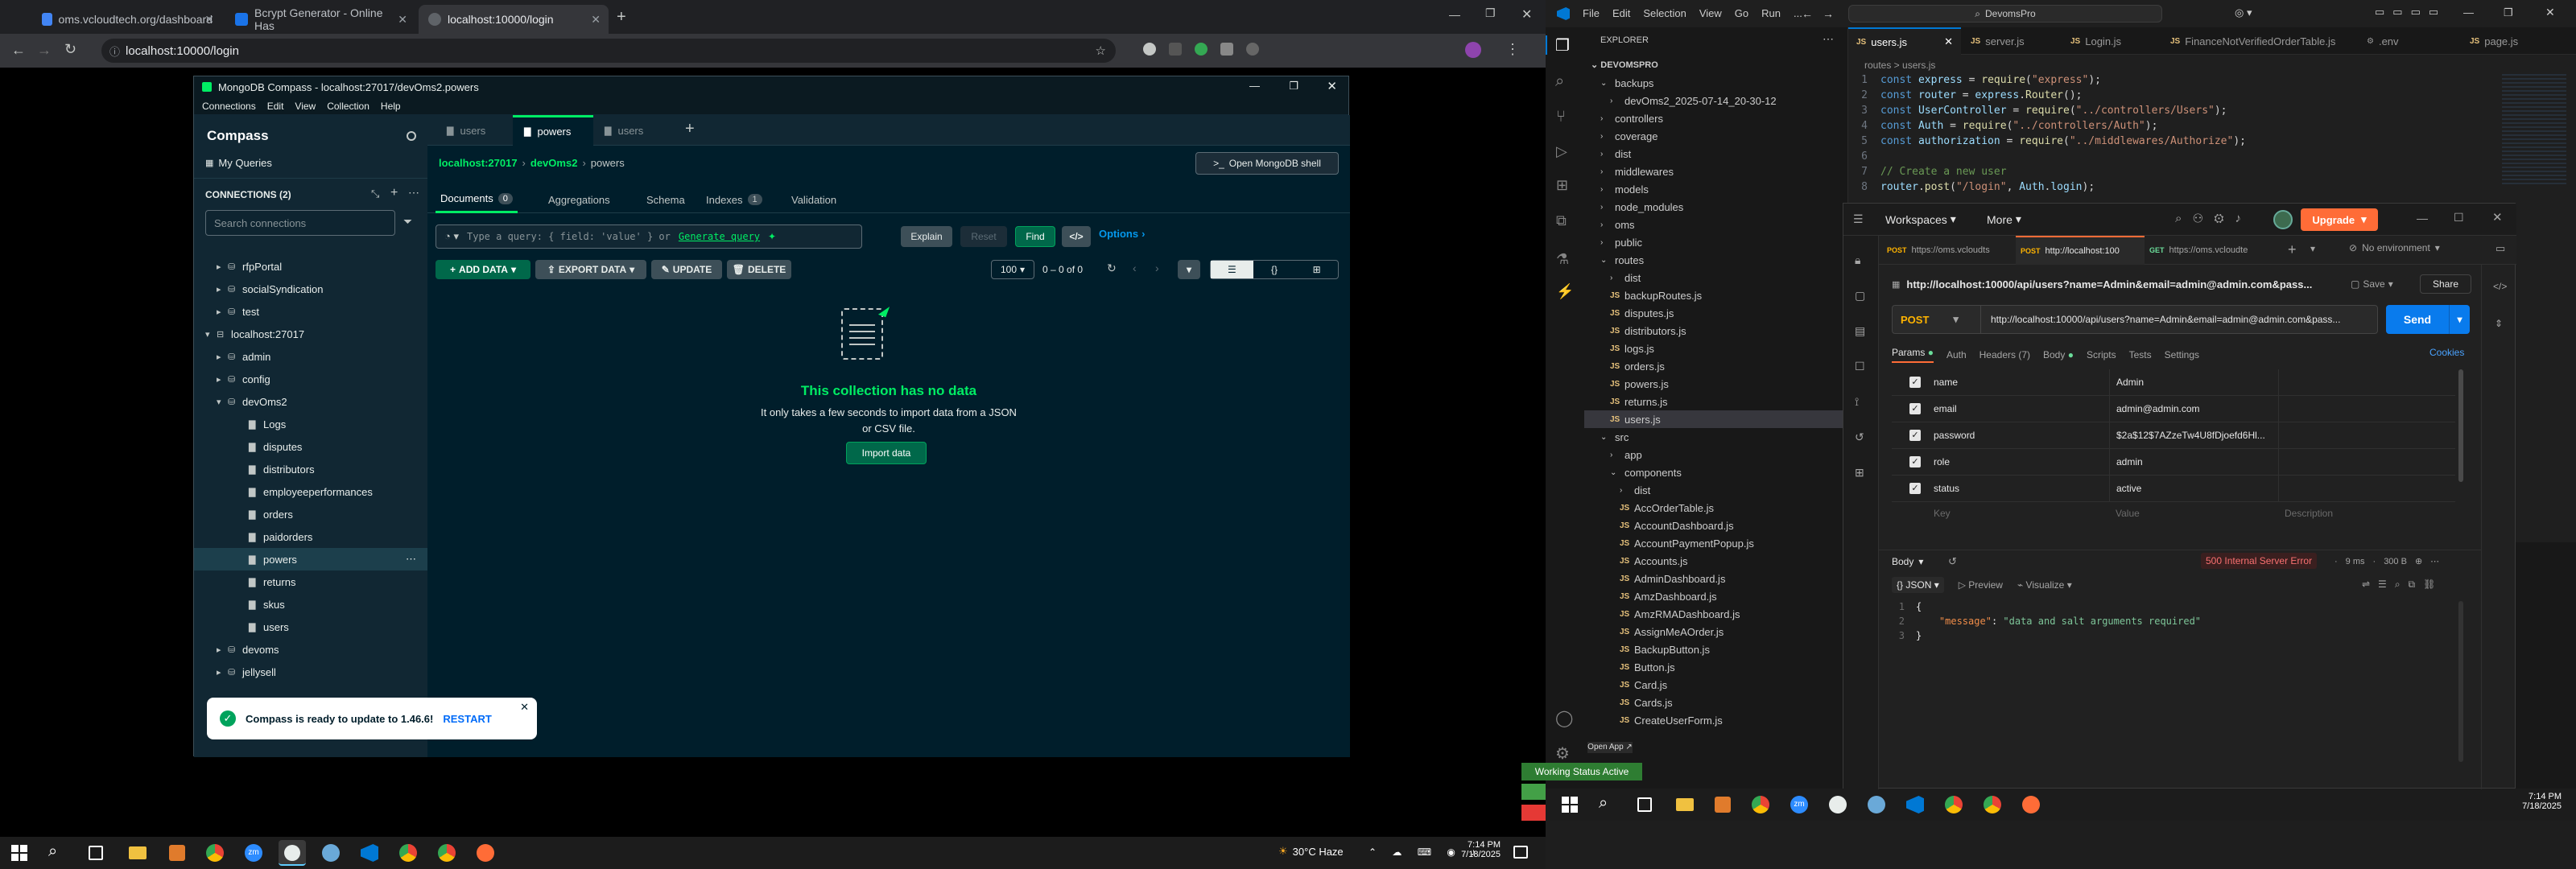 The height and width of the screenshot is (869, 2576). What do you see at coordinates (1981, 585) in the screenshot?
I see `preview-button: ▷ Preview` at bounding box center [1981, 585].